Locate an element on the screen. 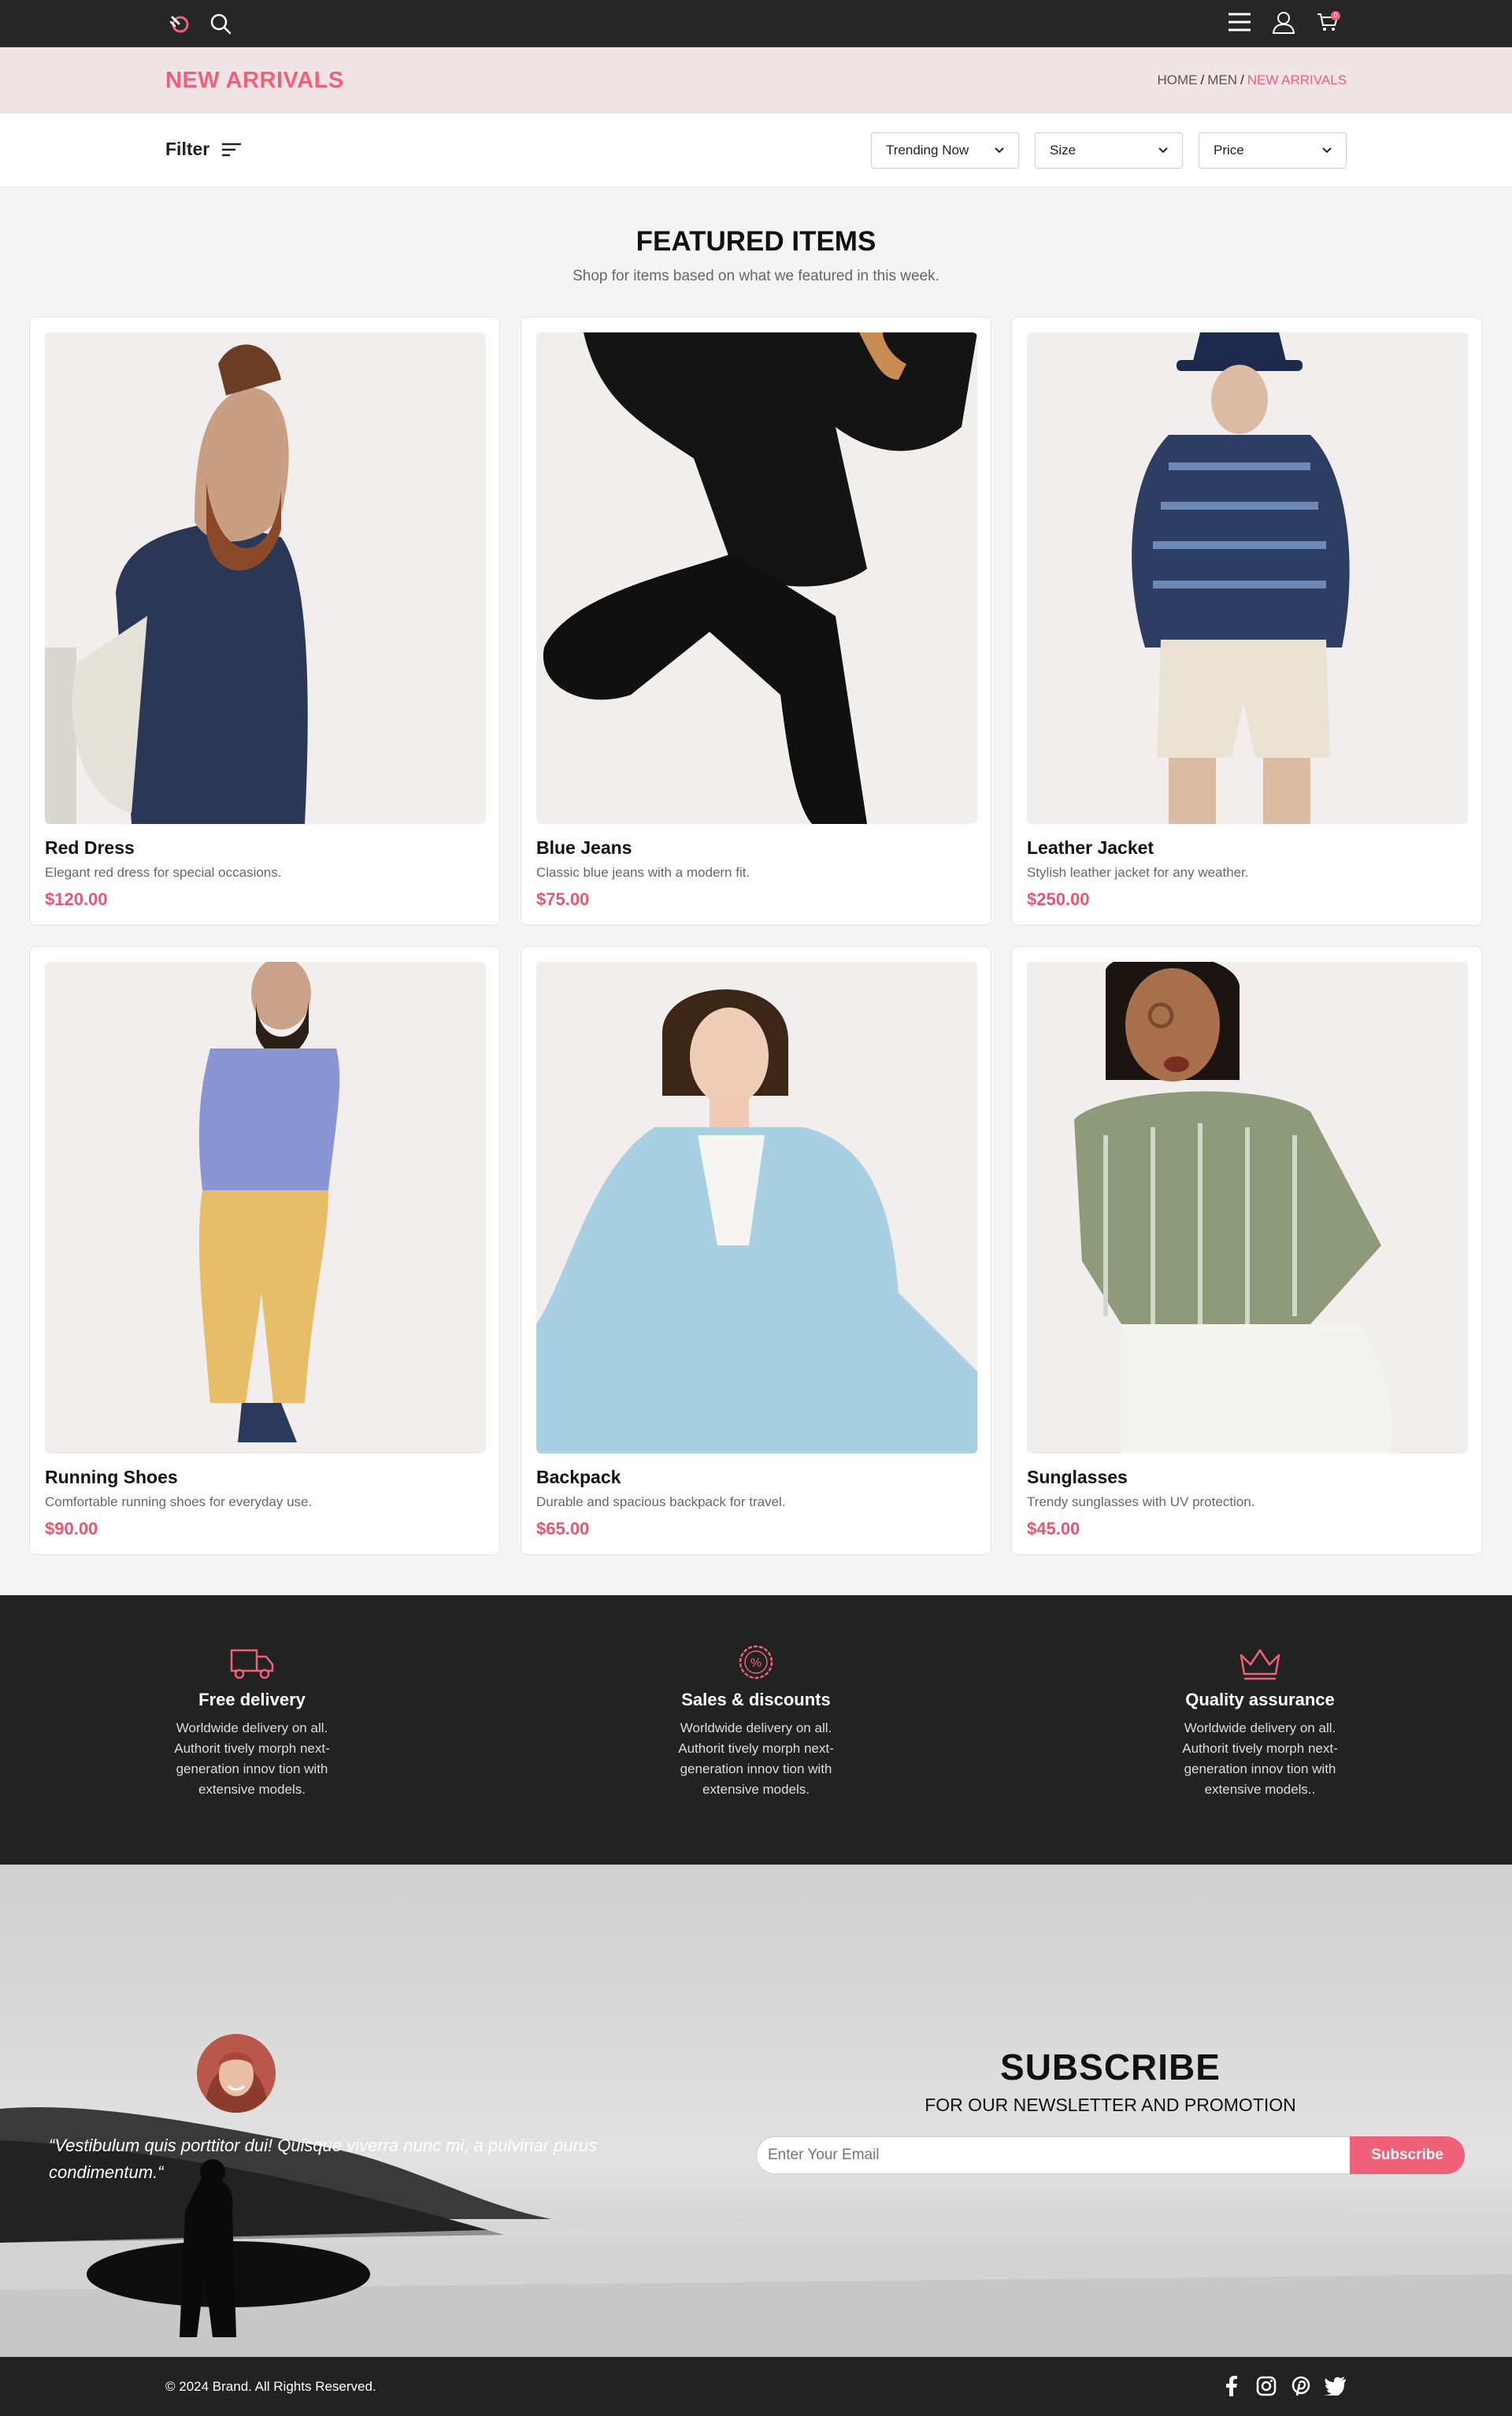  instagram-icon is located at coordinates (1266, 2386).